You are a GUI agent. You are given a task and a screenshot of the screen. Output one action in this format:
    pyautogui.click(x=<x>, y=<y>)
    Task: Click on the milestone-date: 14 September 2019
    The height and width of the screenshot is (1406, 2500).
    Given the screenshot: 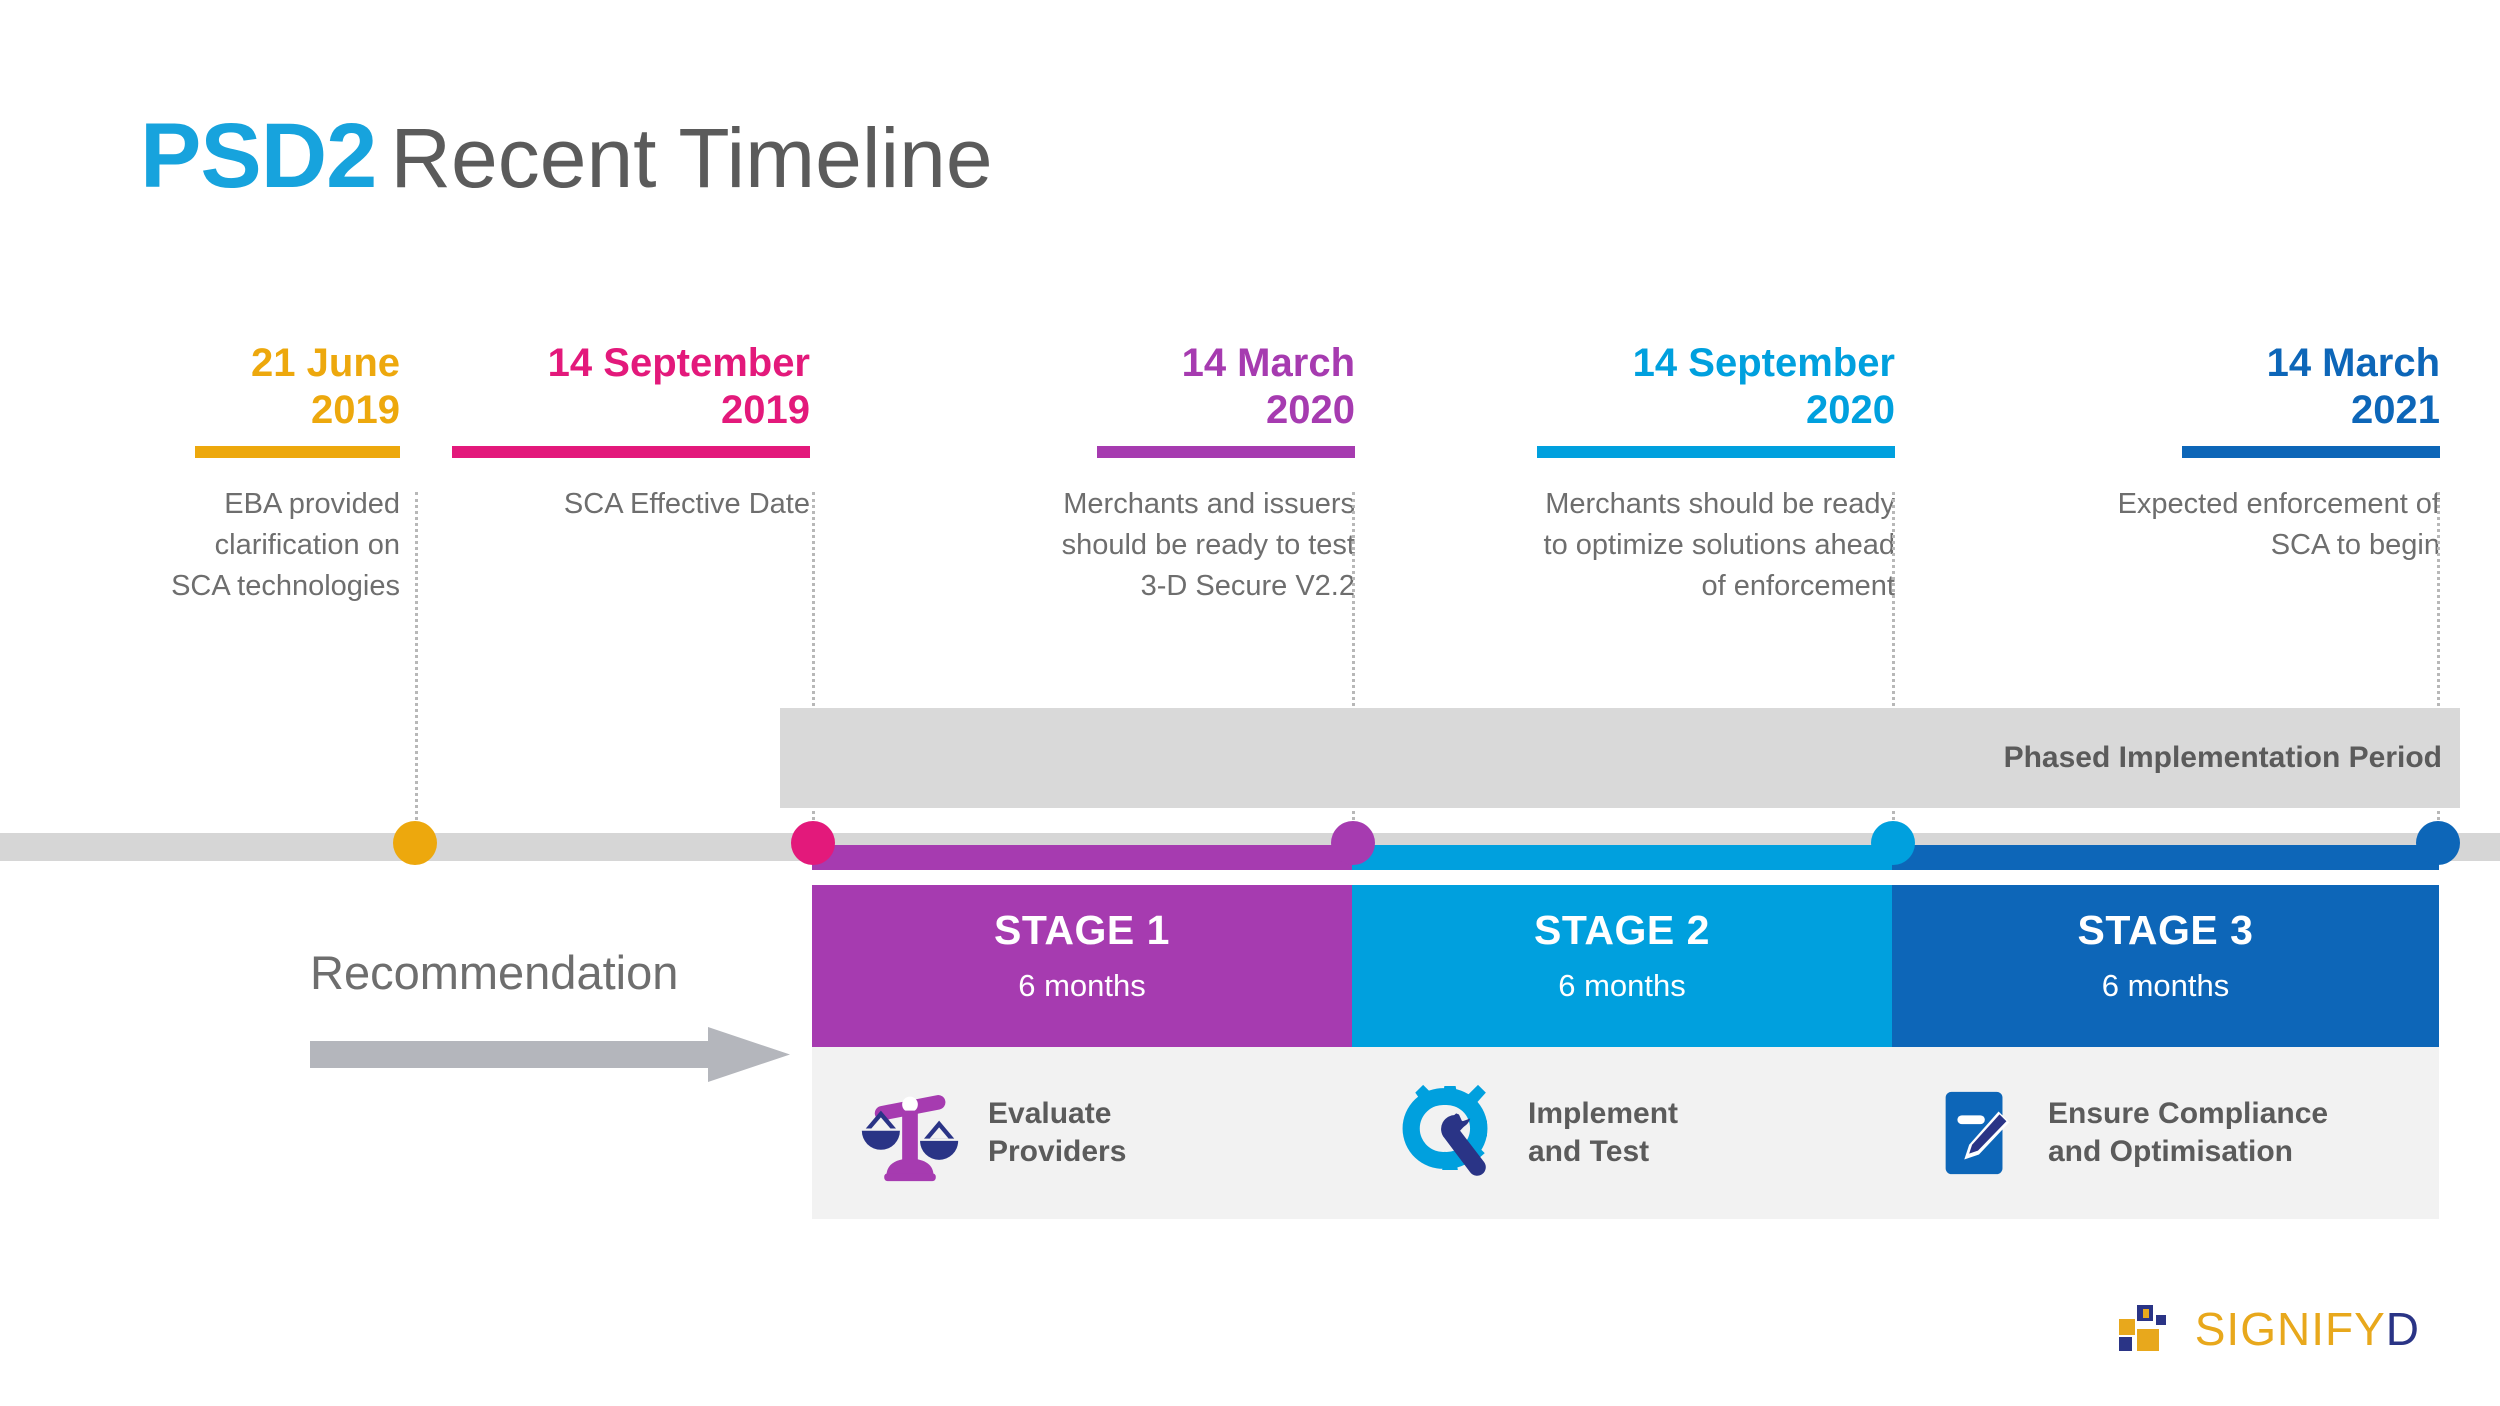 What is the action you would take?
    pyautogui.click(x=678, y=386)
    